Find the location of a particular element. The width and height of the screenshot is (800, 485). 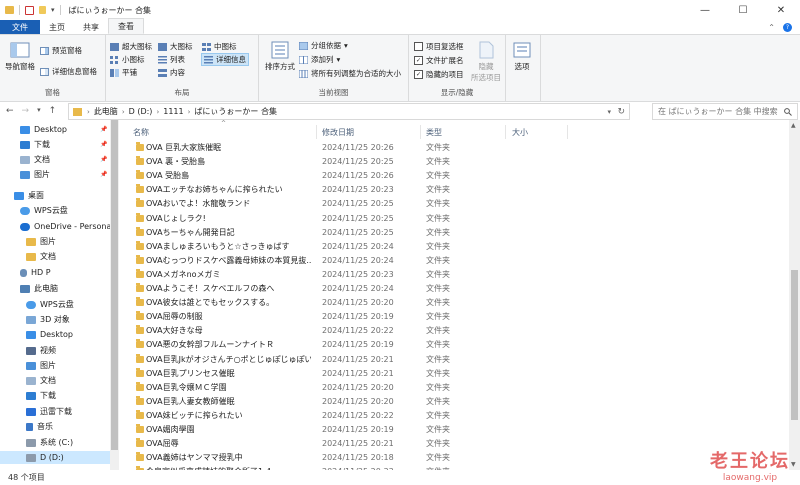

tab-view: 查看 is located at coordinates (126, 26).